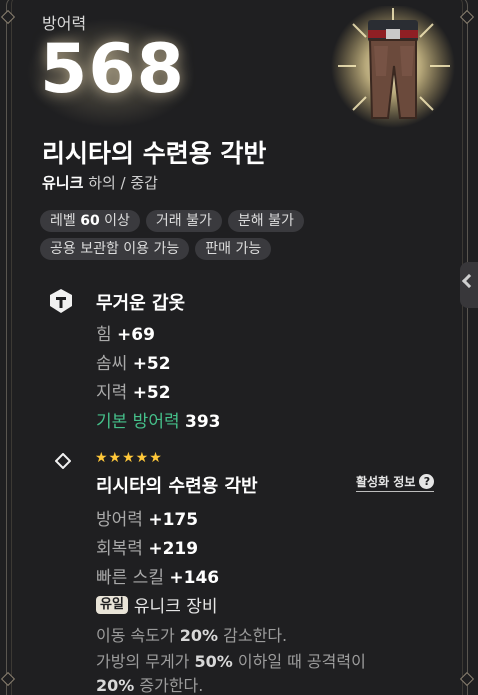 This screenshot has width=478, height=695. Describe the element at coordinates (133, 364) in the screenshot. I see `stat-dexterity: 솜씨 +52` at that location.